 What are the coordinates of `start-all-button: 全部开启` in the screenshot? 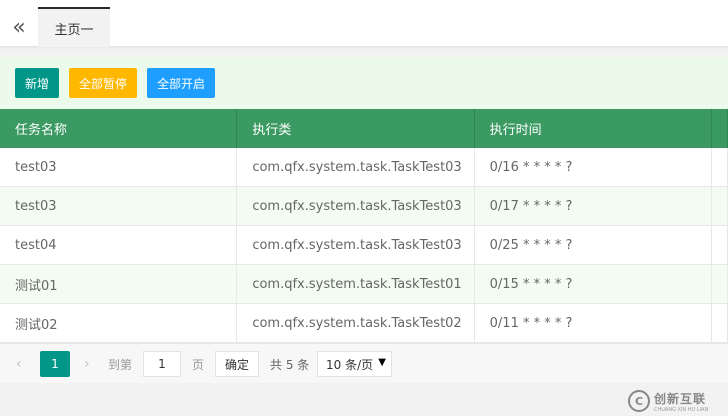 It's located at (181, 83).